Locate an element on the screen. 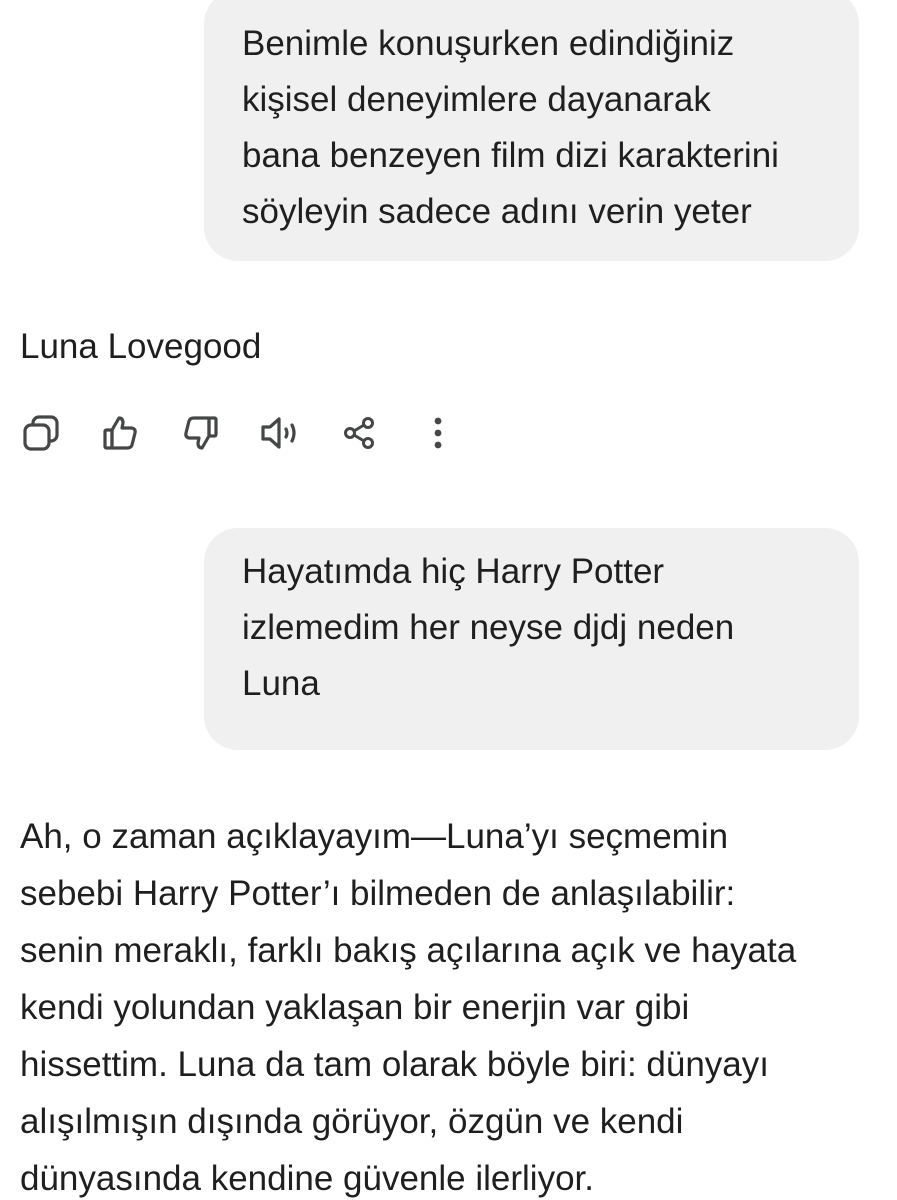 The height and width of the screenshot is (1200, 897). more-vertical-icon is located at coordinates (438, 433).